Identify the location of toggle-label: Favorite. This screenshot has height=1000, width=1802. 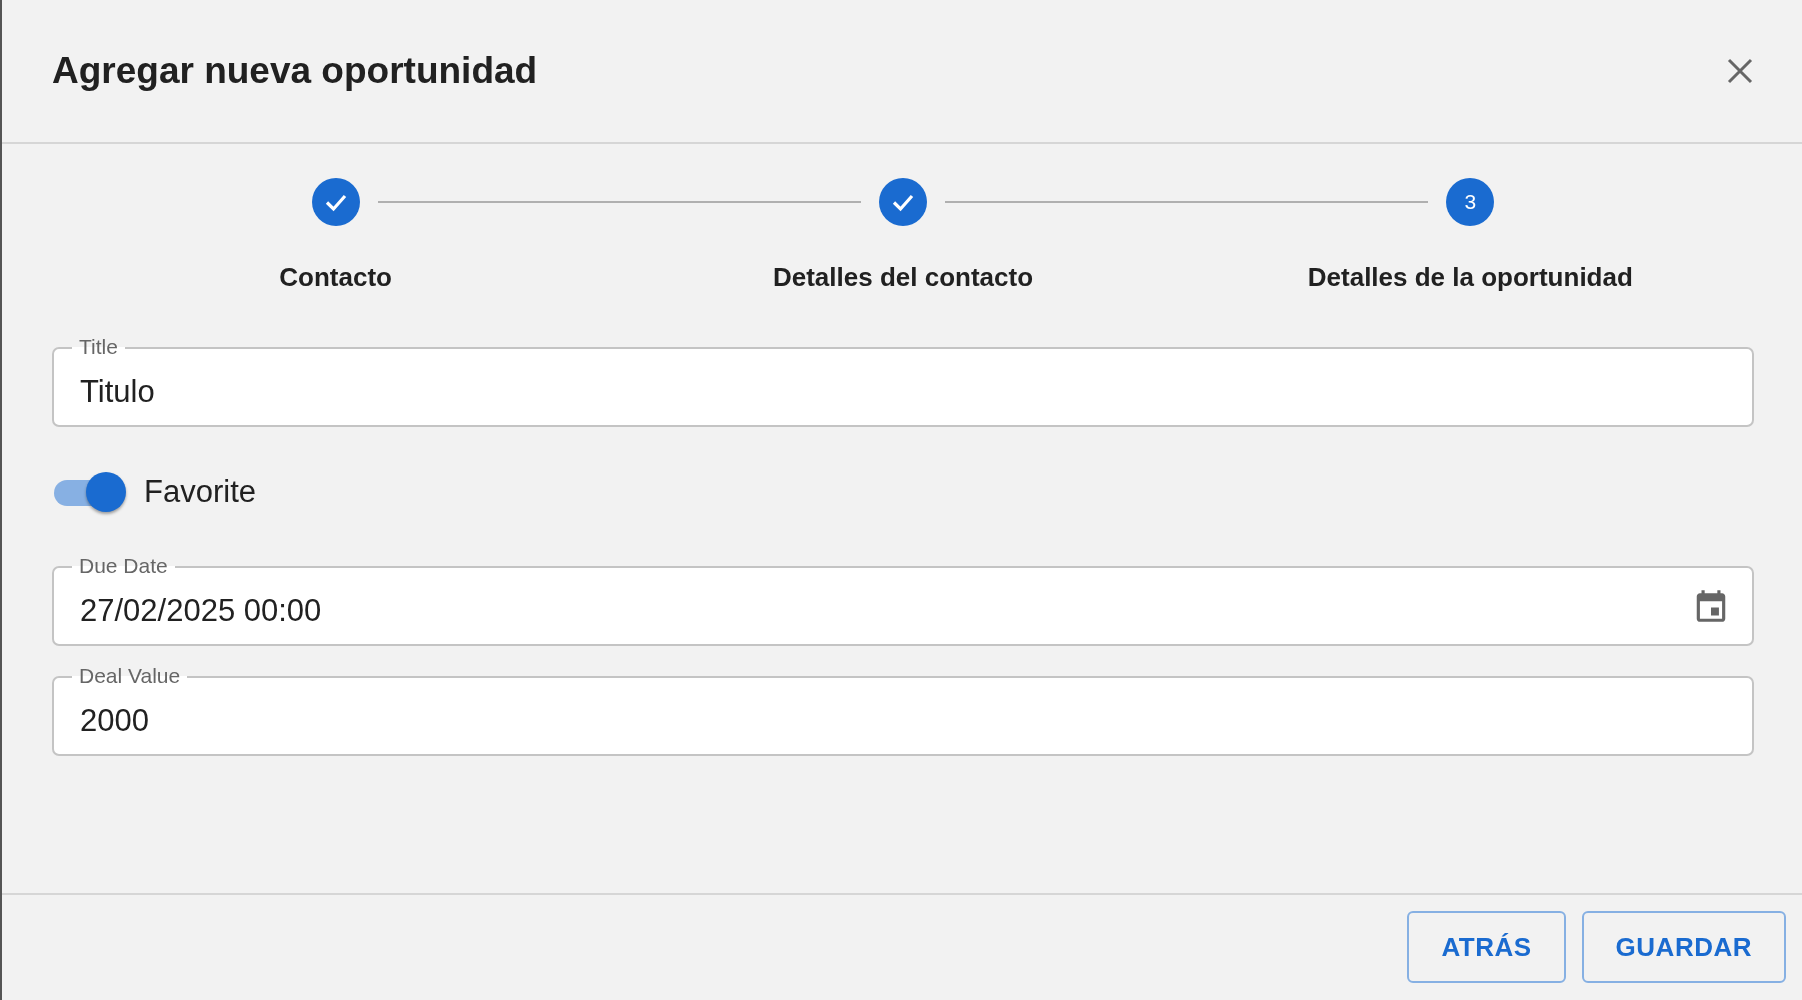
(200, 492).